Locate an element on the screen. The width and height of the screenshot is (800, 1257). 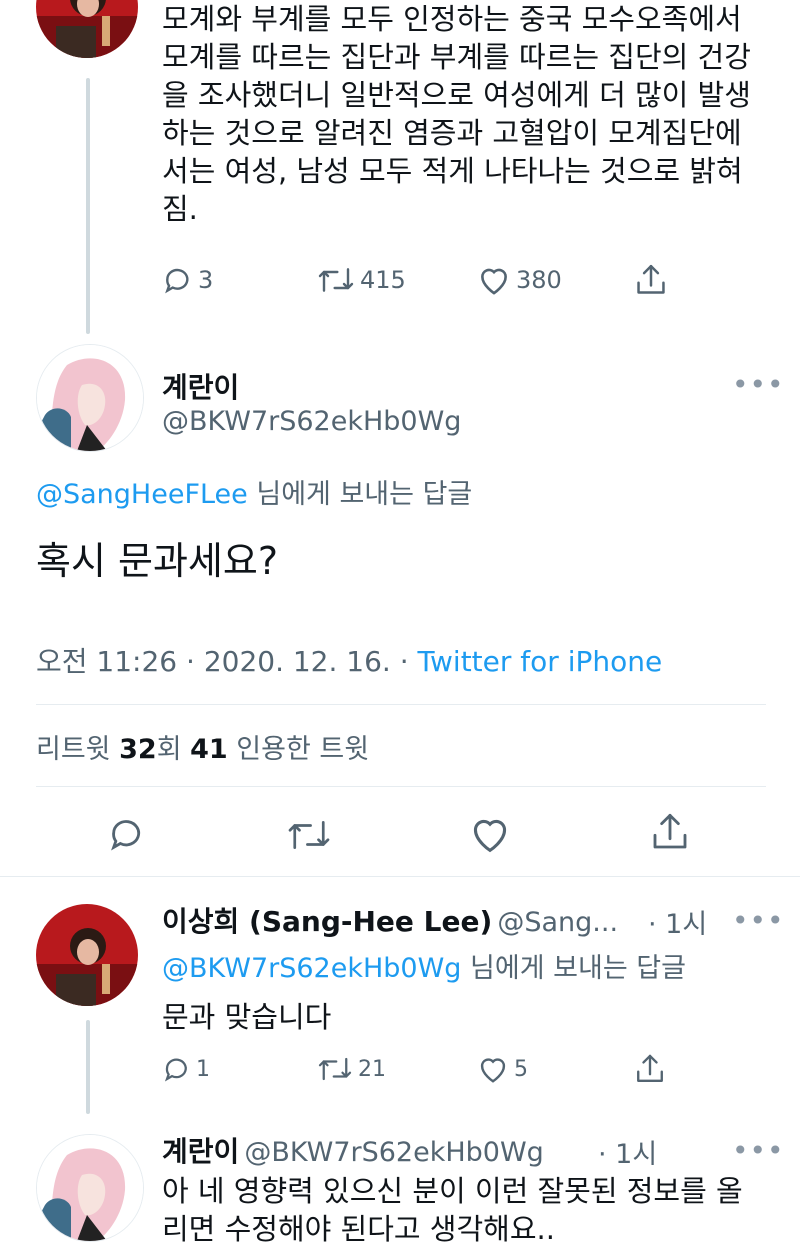
reply-count: 1 is located at coordinates (203, 1069).